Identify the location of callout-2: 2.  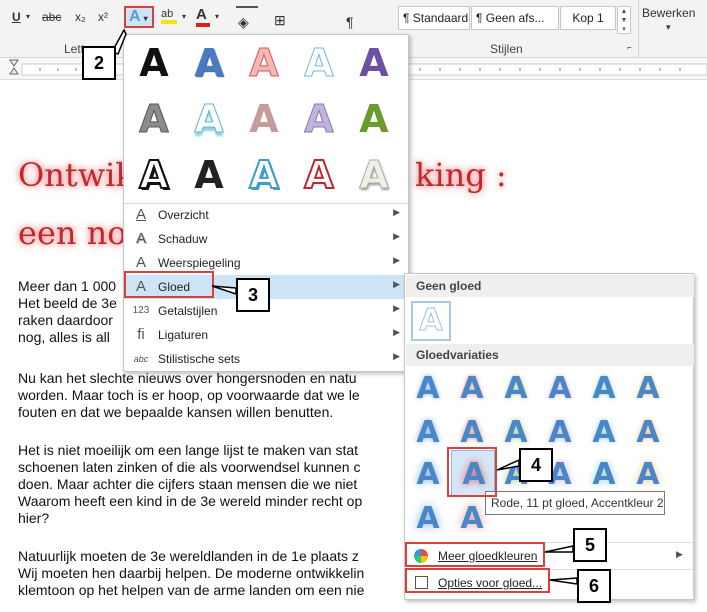
(99, 63).